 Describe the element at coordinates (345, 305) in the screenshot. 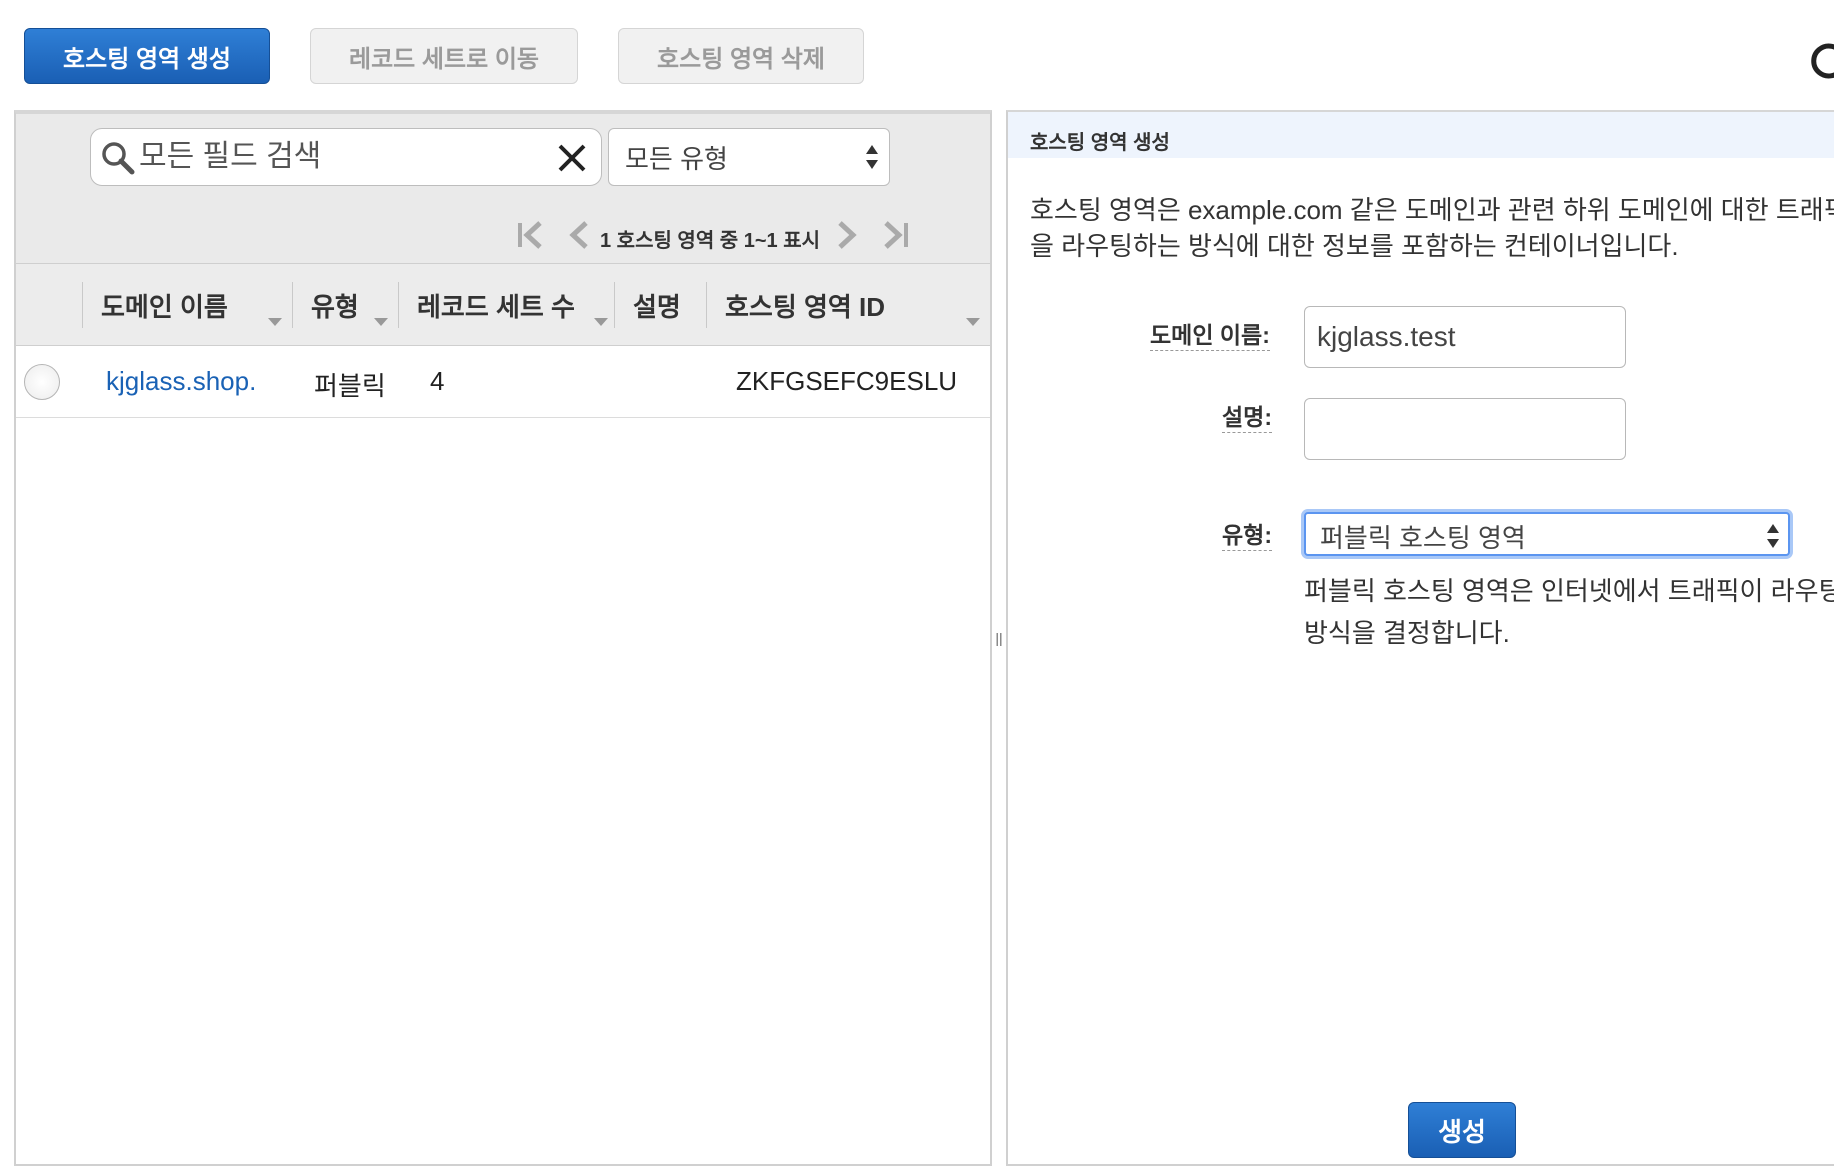

I see `column-header-type: 유형` at that location.